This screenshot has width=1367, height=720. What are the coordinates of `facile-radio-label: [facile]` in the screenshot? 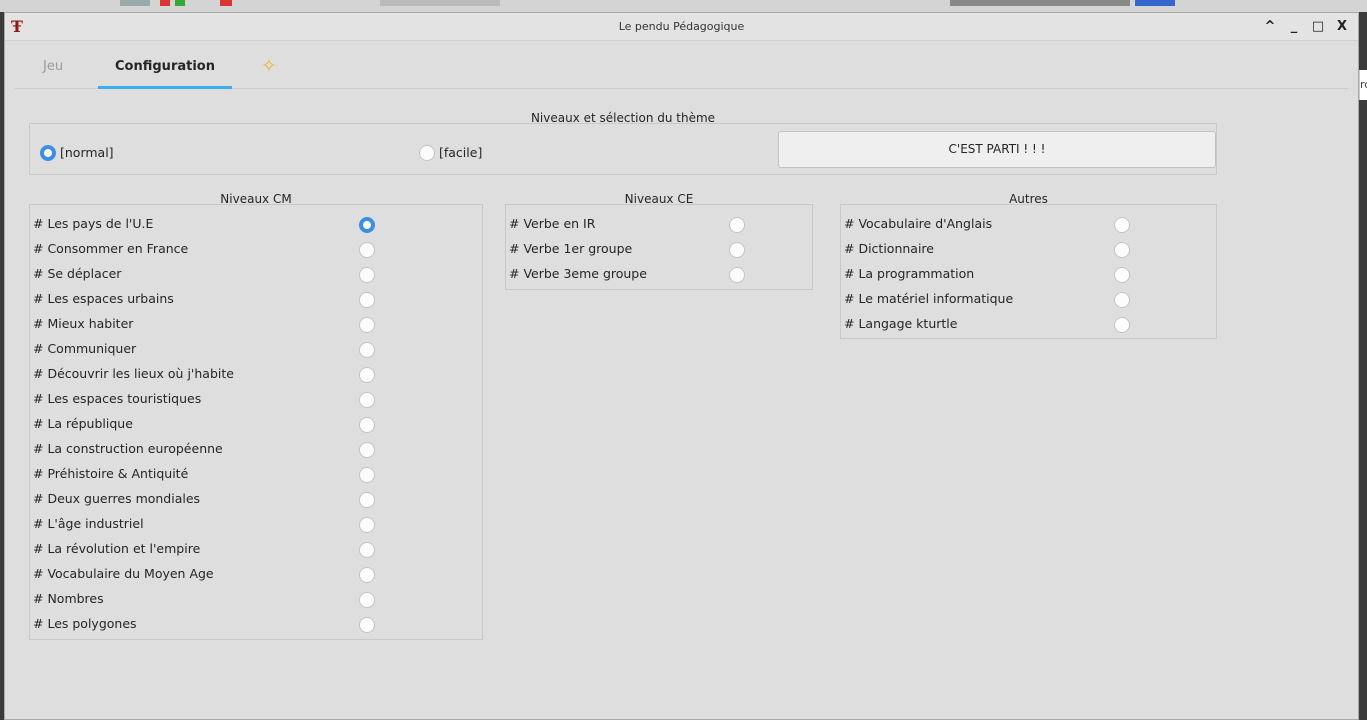 It's located at (460, 152).